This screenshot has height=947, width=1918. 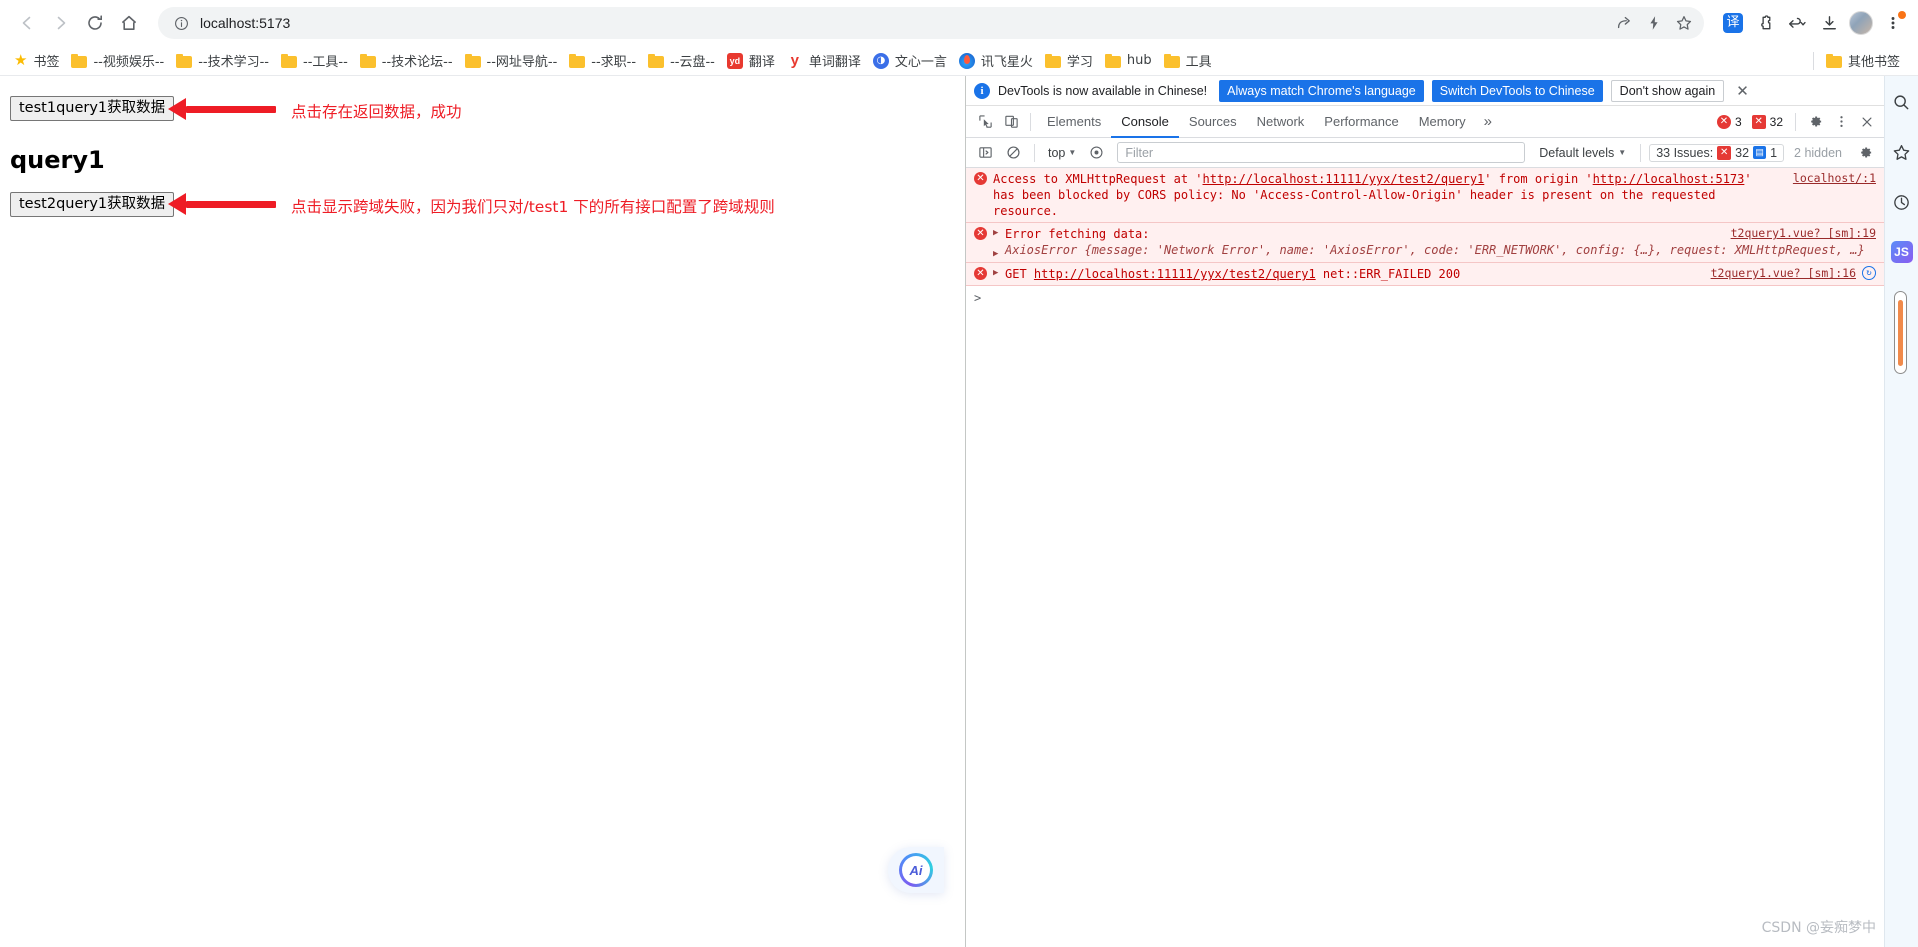 I want to click on expand-object-arrow-icon: ▶, so click(x=997, y=254).